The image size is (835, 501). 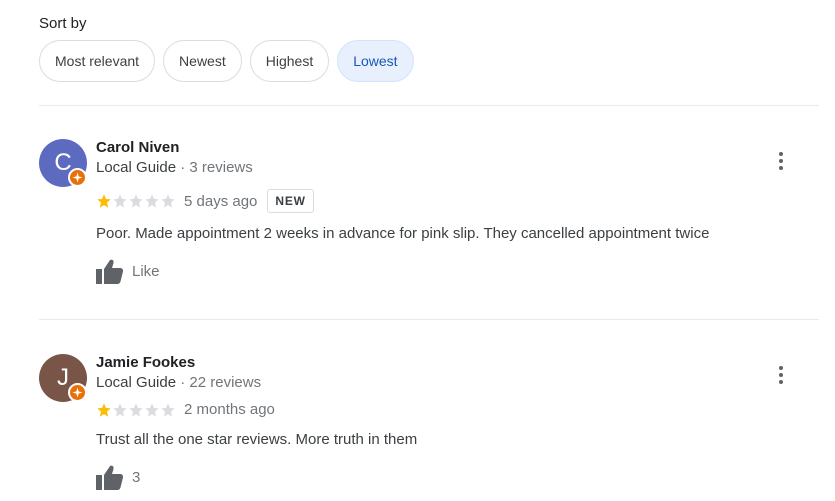 I want to click on rating-row: 5 days ago NEW, so click(x=205, y=201).